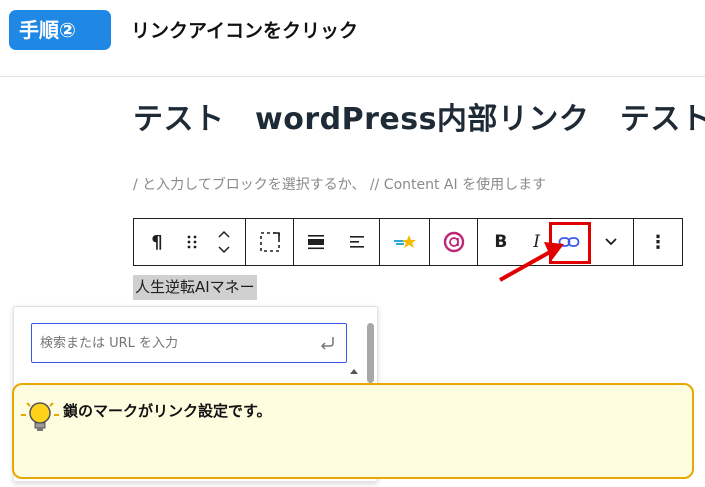 Image resolution: width=705 pixels, height=487 pixels. I want to click on link-search-field, so click(189, 343).